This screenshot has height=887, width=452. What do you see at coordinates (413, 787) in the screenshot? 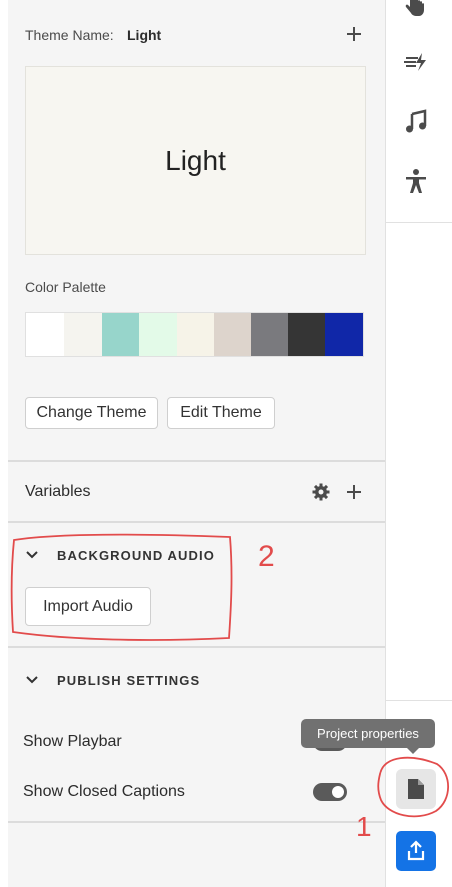
I see `annotation-circle` at bounding box center [413, 787].